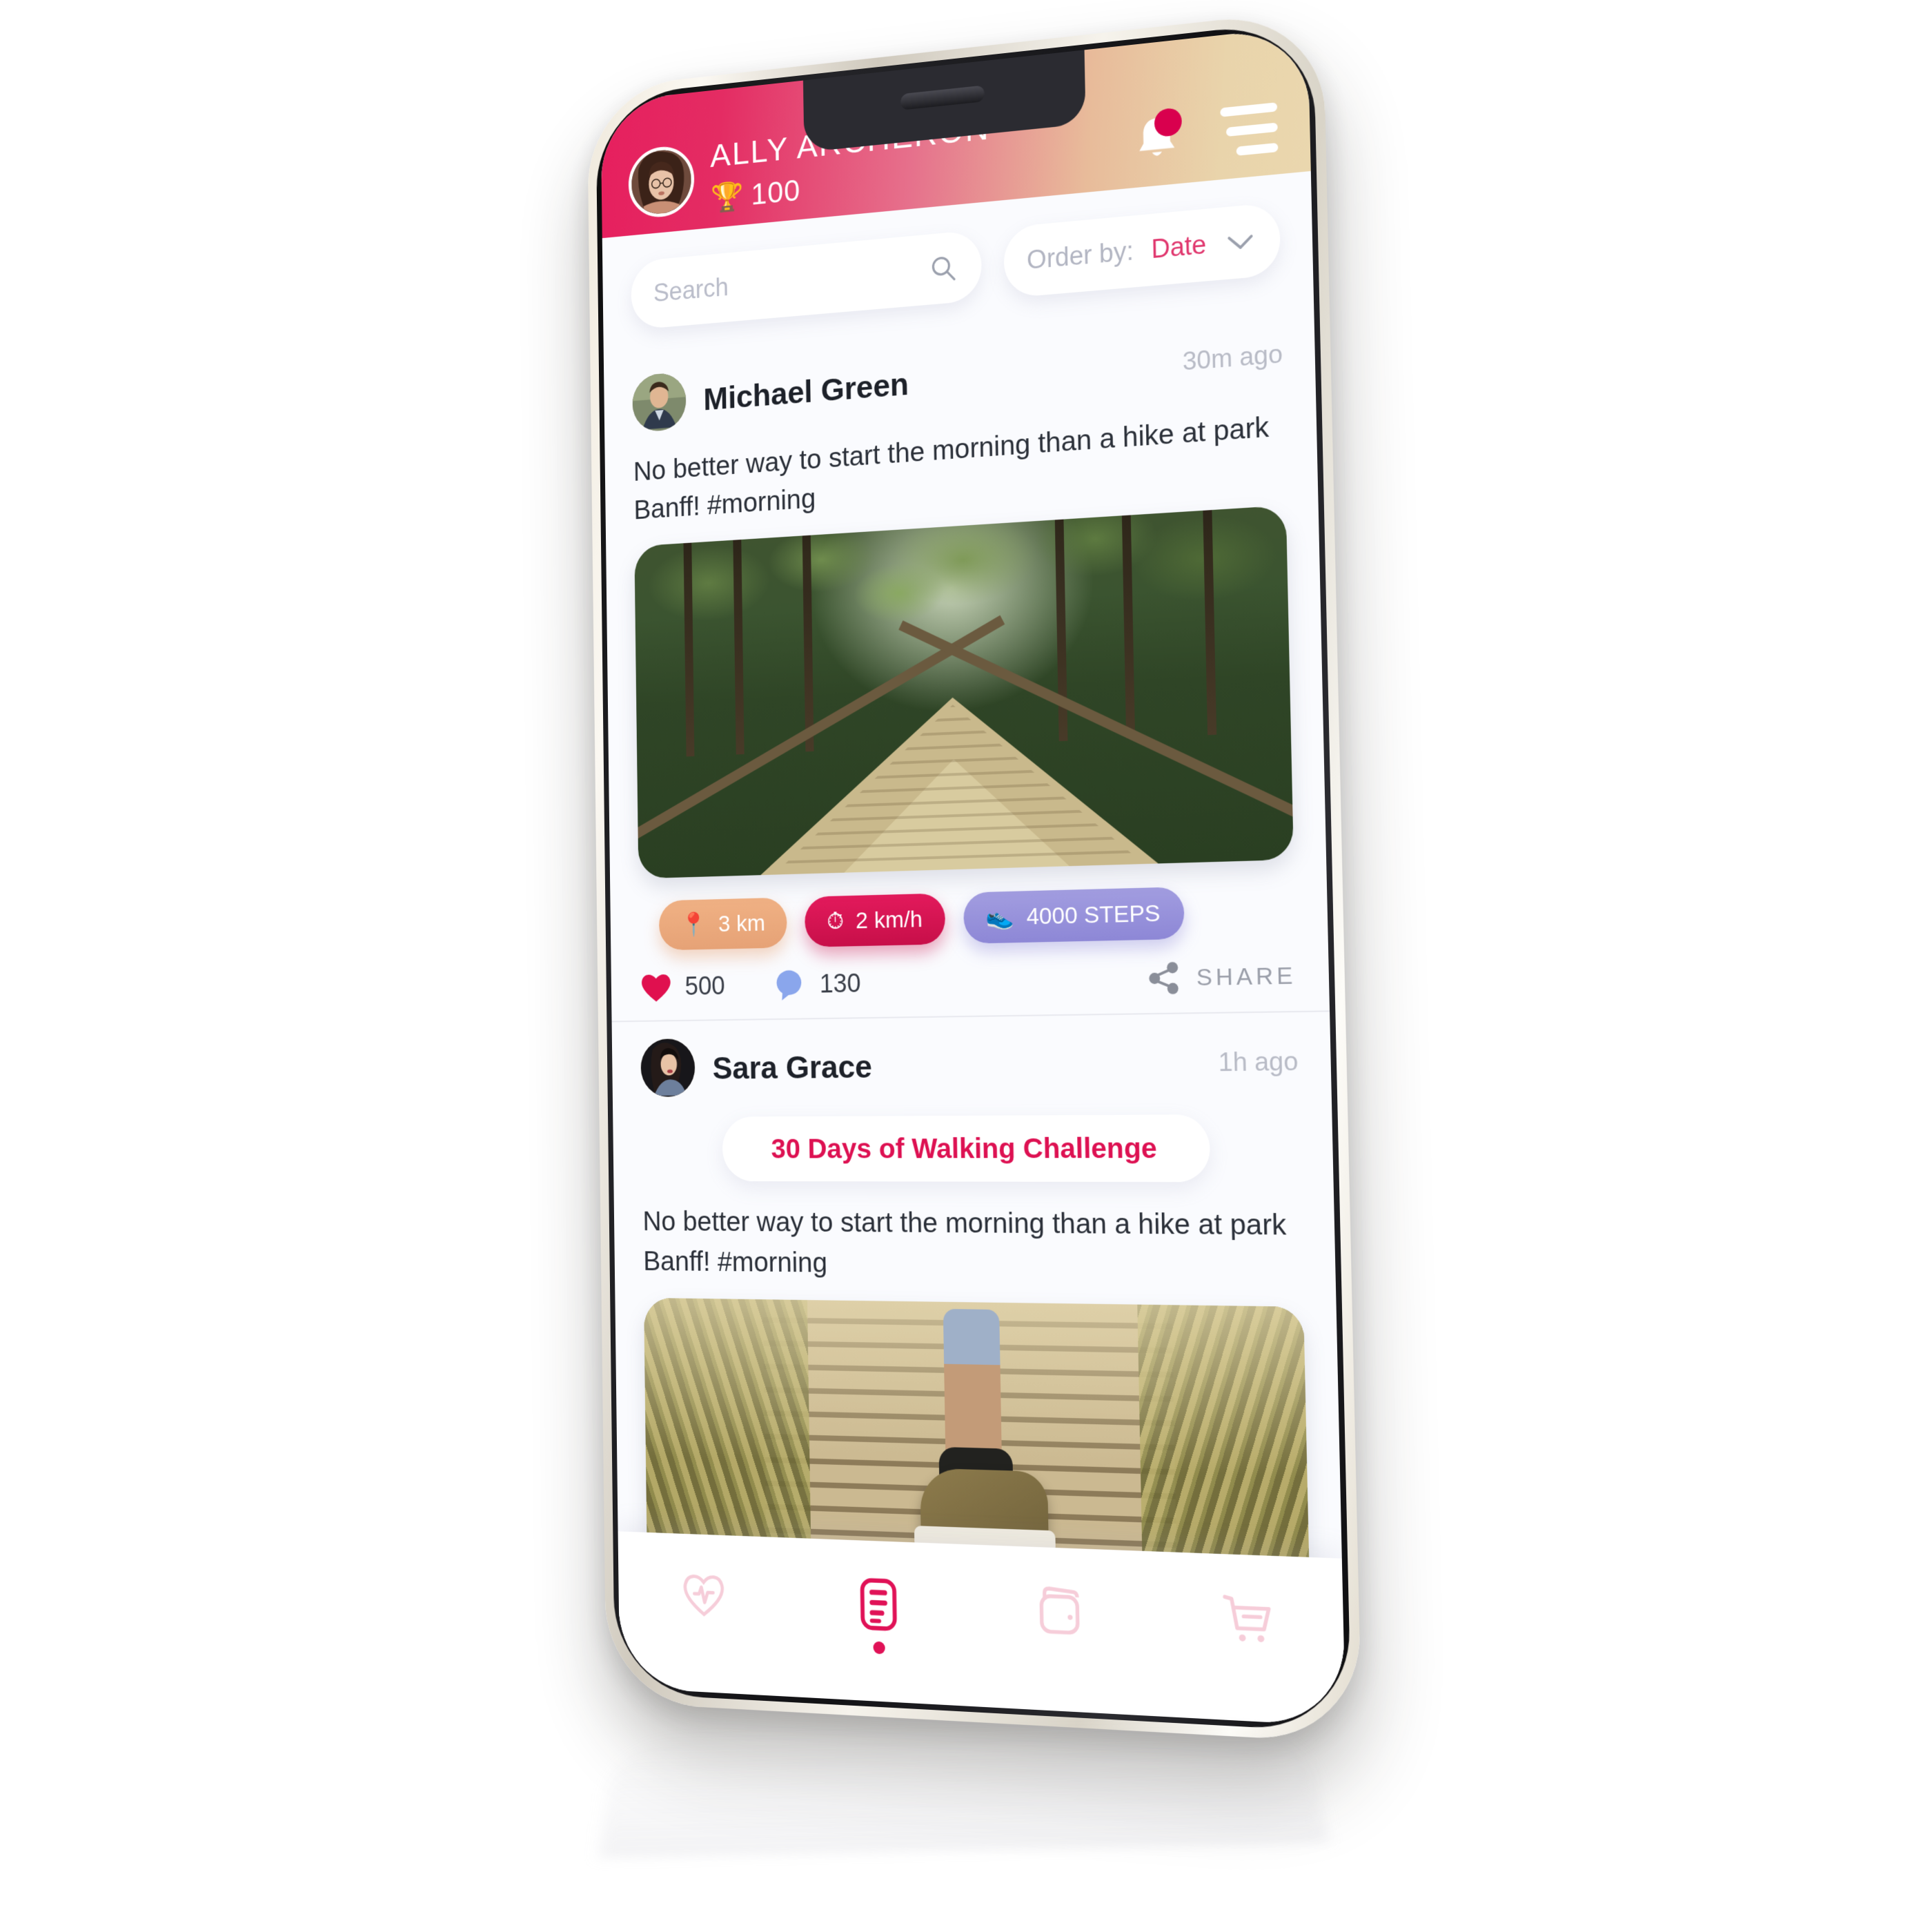  I want to click on bell-icon, so click(1156, 136).